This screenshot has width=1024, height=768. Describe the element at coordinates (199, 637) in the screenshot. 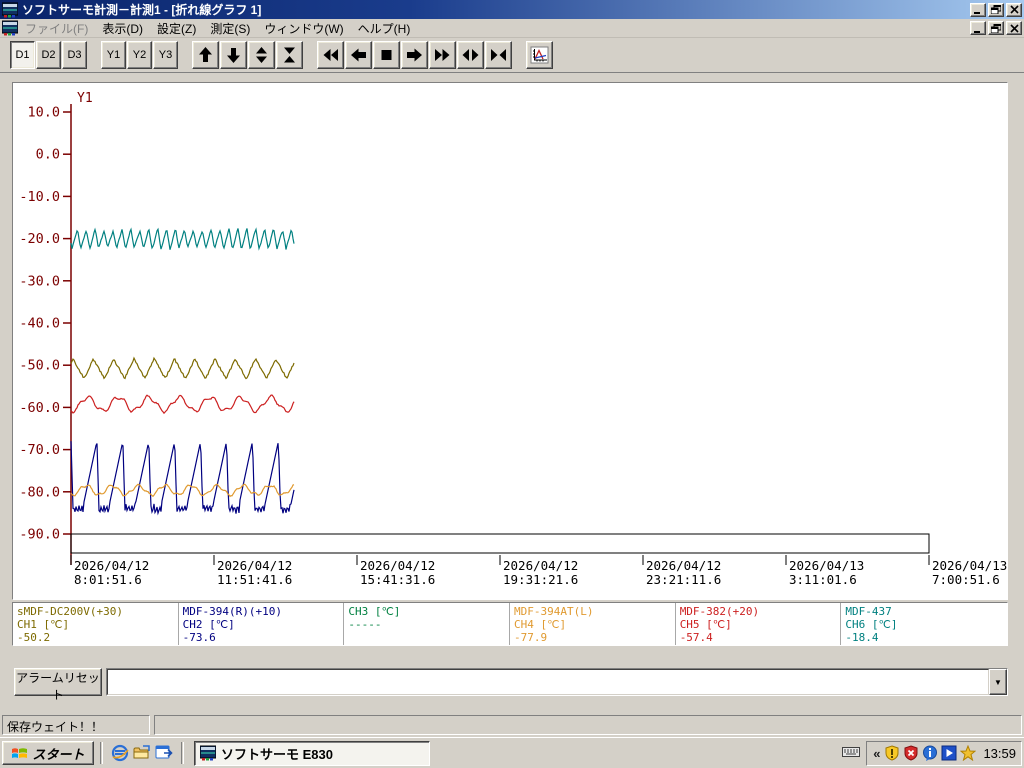

I see `channel-value: -73.6` at that location.